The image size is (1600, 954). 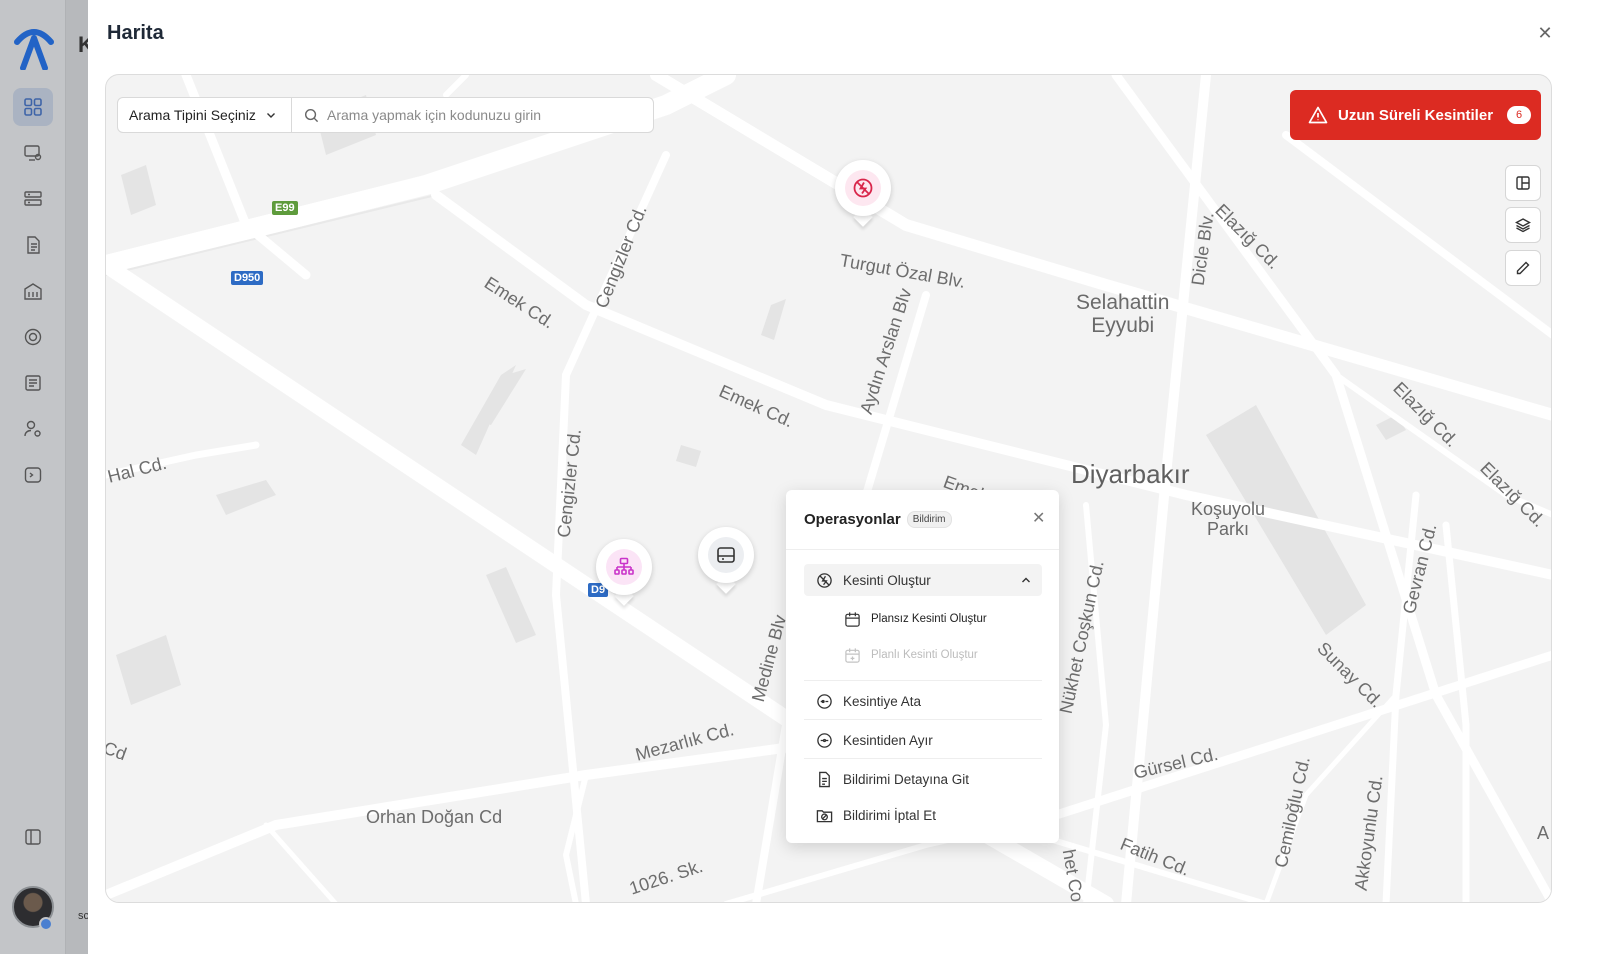 What do you see at coordinates (887, 580) in the screenshot?
I see `create-outage-label: Kesinti Oluştur` at bounding box center [887, 580].